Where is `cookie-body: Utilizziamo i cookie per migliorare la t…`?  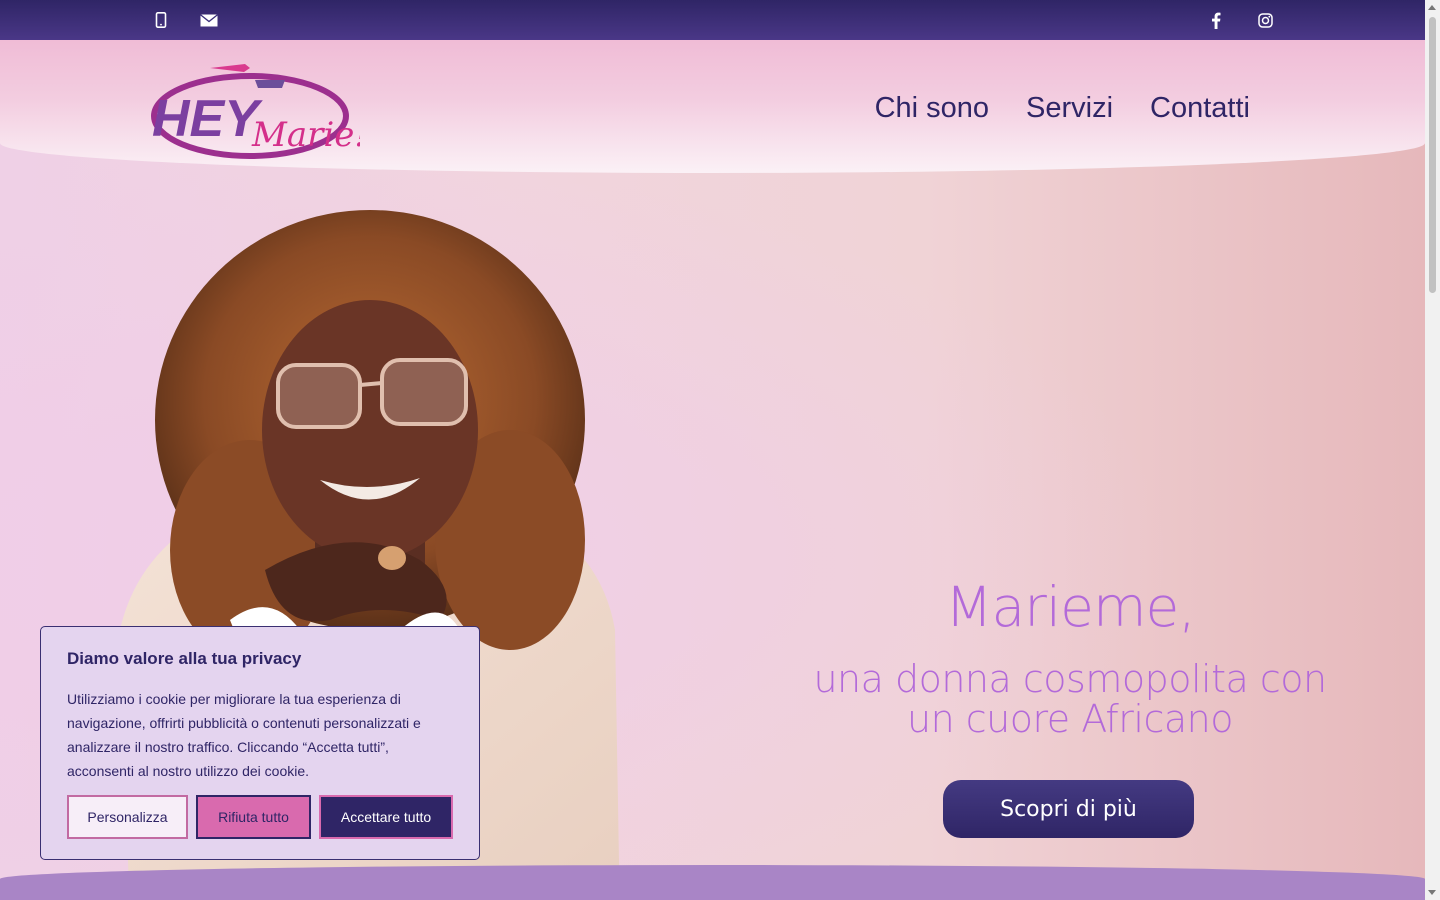
cookie-body: Utilizziamo i cookie per migliorare la t… is located at coordinates (244, 735).